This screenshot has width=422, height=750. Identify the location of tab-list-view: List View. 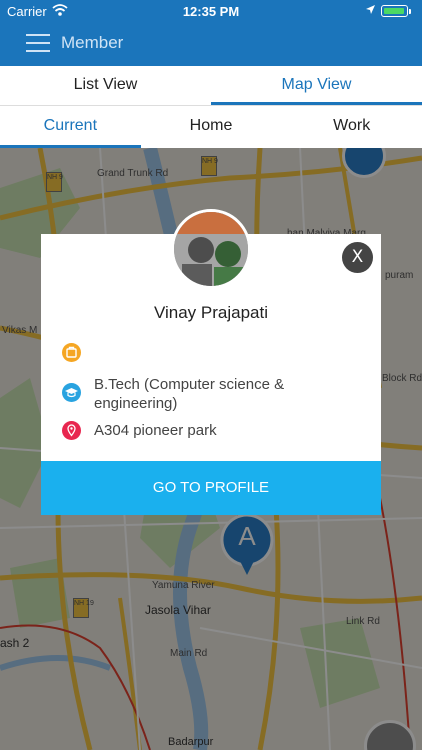
(105, 85).